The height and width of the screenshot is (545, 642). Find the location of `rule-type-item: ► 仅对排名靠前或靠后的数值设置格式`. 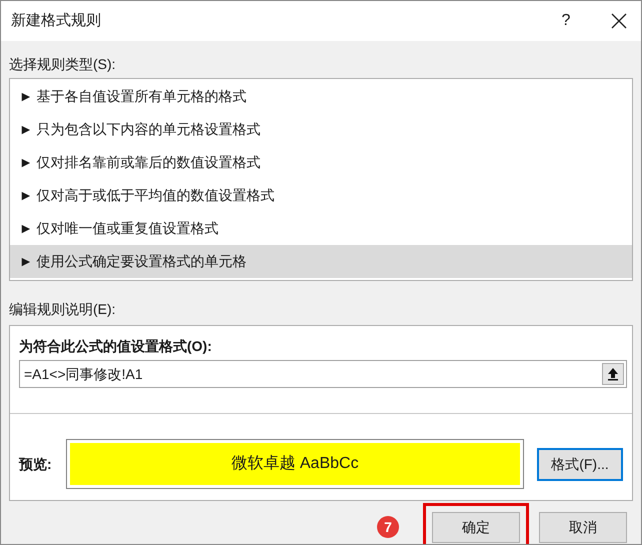

rule-type-item: ► 仅对排名靠前或靠后的数值设置格式 is located at coordinates (321, 162).